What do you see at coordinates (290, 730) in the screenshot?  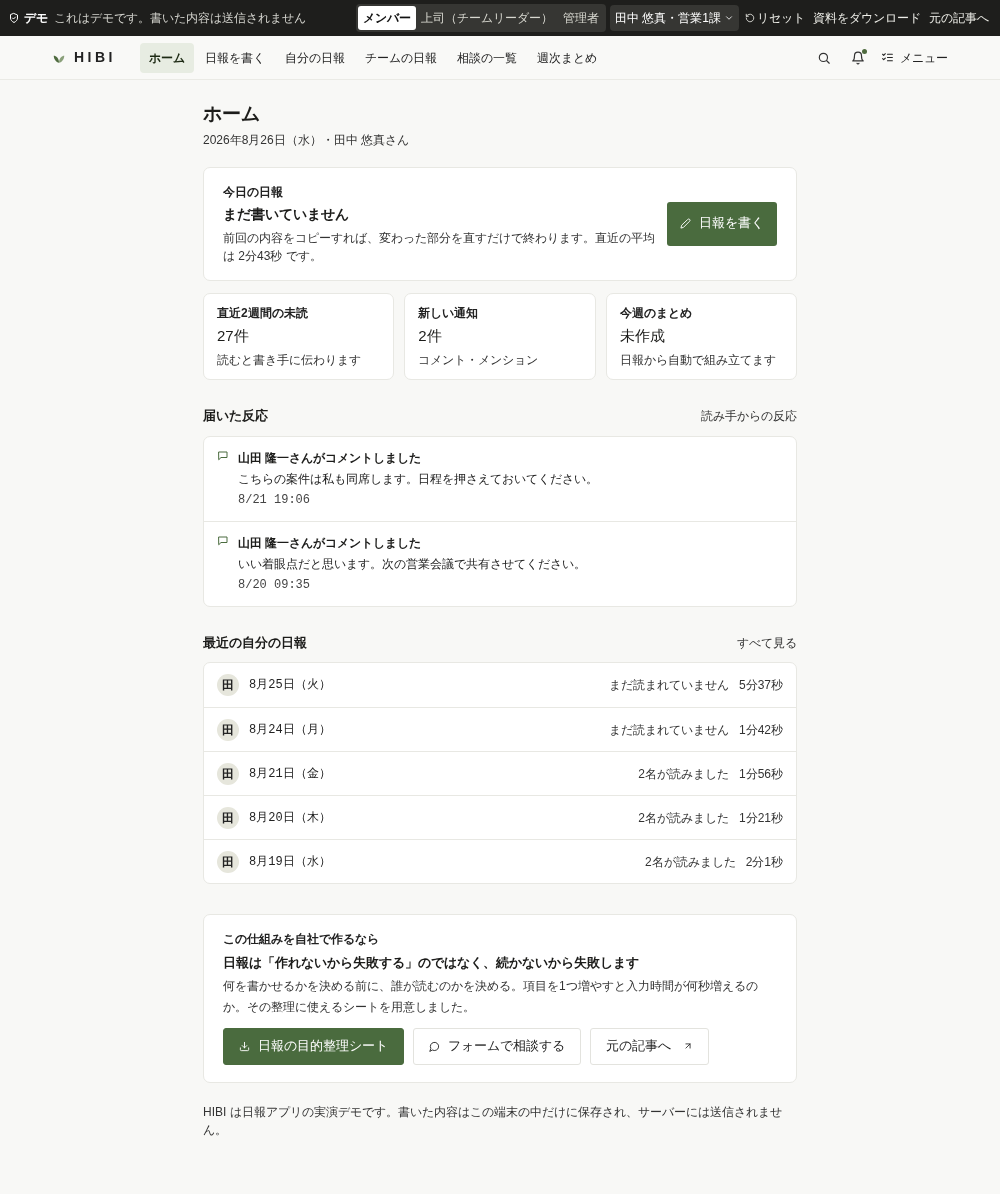 I see `report-date: 8月24日（月）` at bounding box center [290, 730].